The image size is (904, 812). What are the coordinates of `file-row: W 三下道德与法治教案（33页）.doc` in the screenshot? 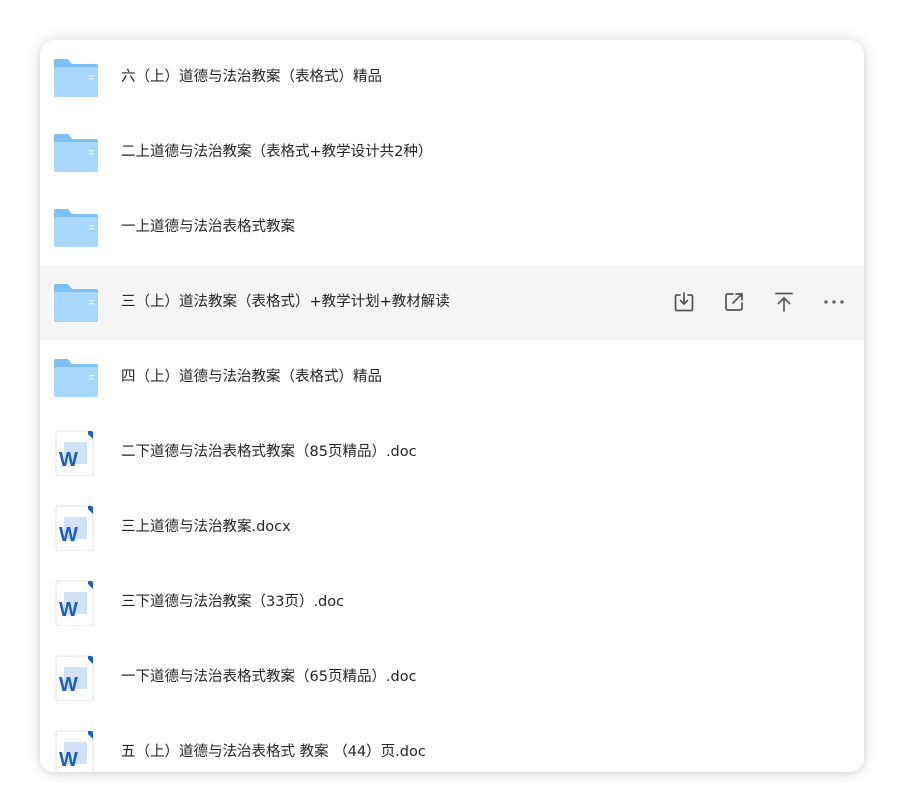 It's located at (452, 602).